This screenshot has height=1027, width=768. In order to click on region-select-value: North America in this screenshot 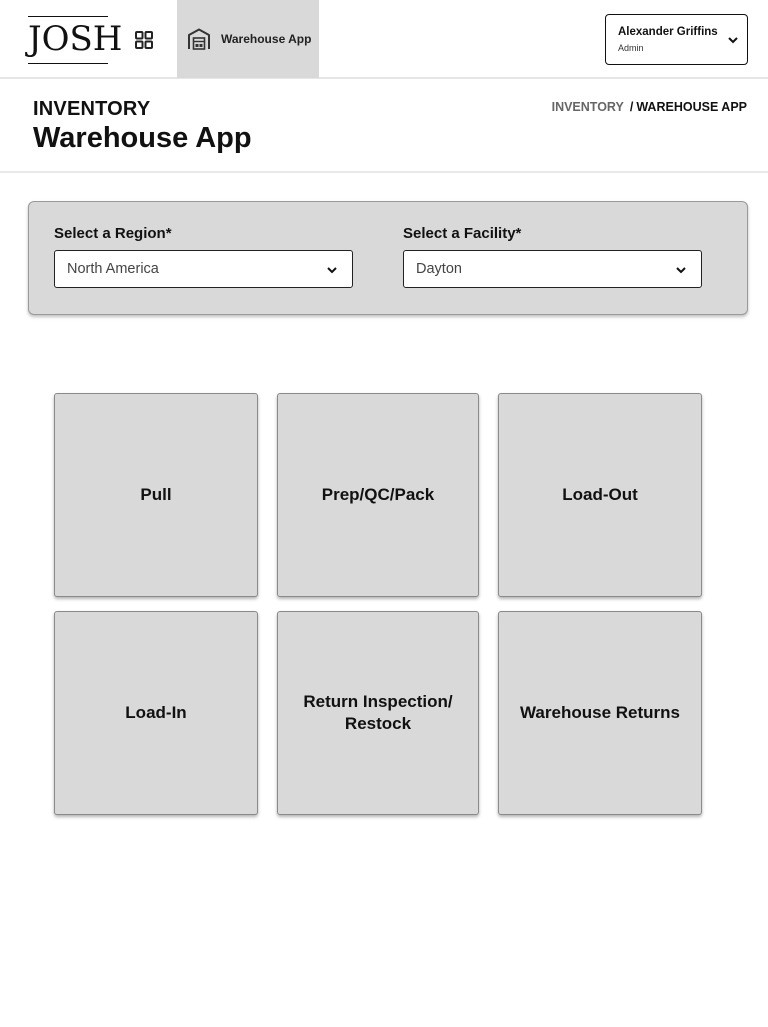, I will do `click(113, 269)`.